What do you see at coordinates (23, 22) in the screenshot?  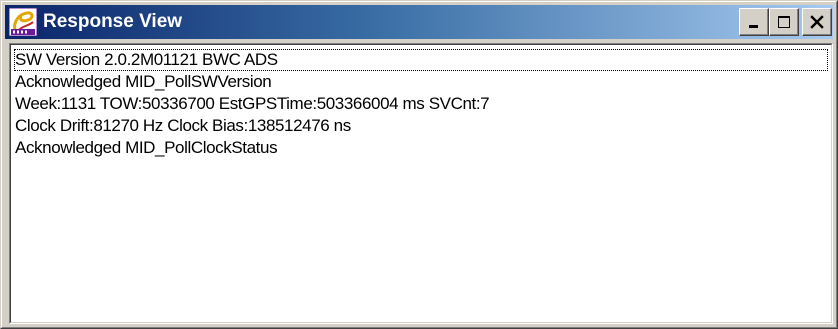 I see `sirf-app-icon` at bounding box center [23, 22].